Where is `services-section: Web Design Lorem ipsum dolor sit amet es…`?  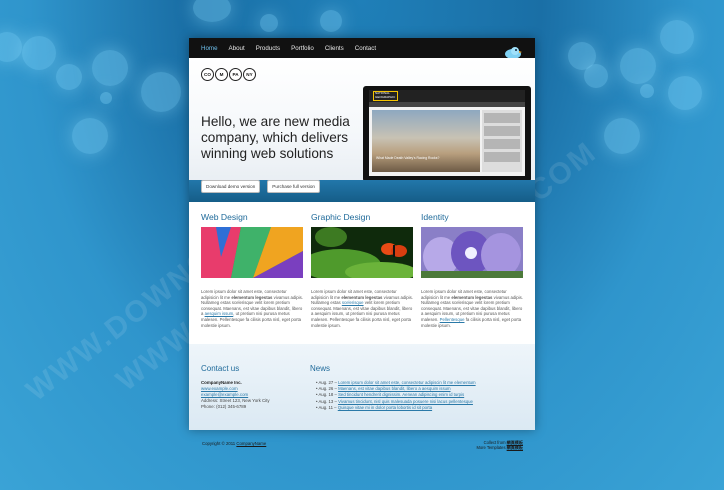
services-section: Web Design Lorem ipsum dolor sit amet es… is located at coordinates (362, 275).